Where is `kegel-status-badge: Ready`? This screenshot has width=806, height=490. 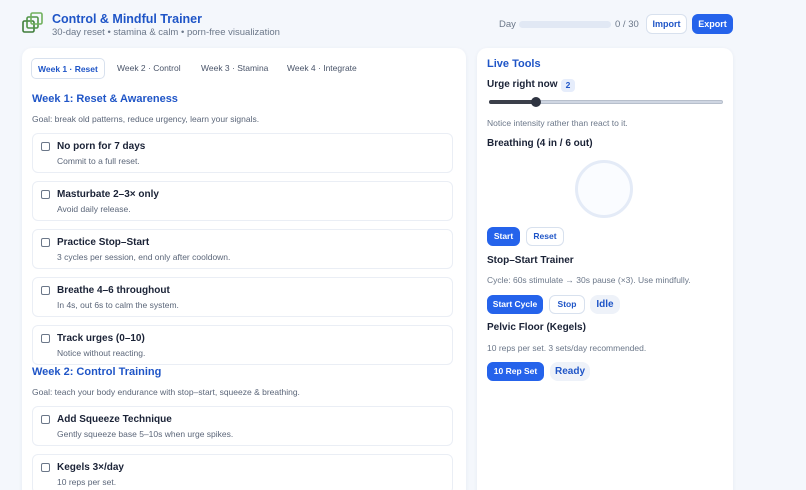
kegel-status-badge: Ready is located at coordinates (570, 371).